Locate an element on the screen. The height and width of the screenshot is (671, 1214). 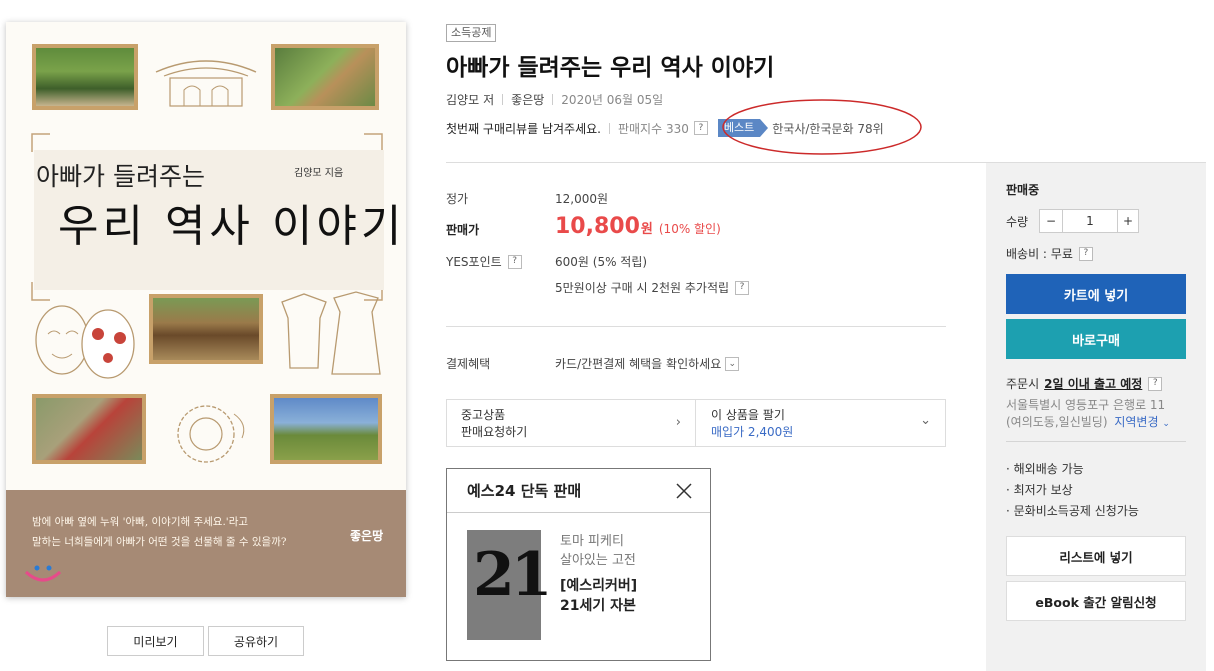
highlight-circle-annotation is located at coordinates (822, 127).